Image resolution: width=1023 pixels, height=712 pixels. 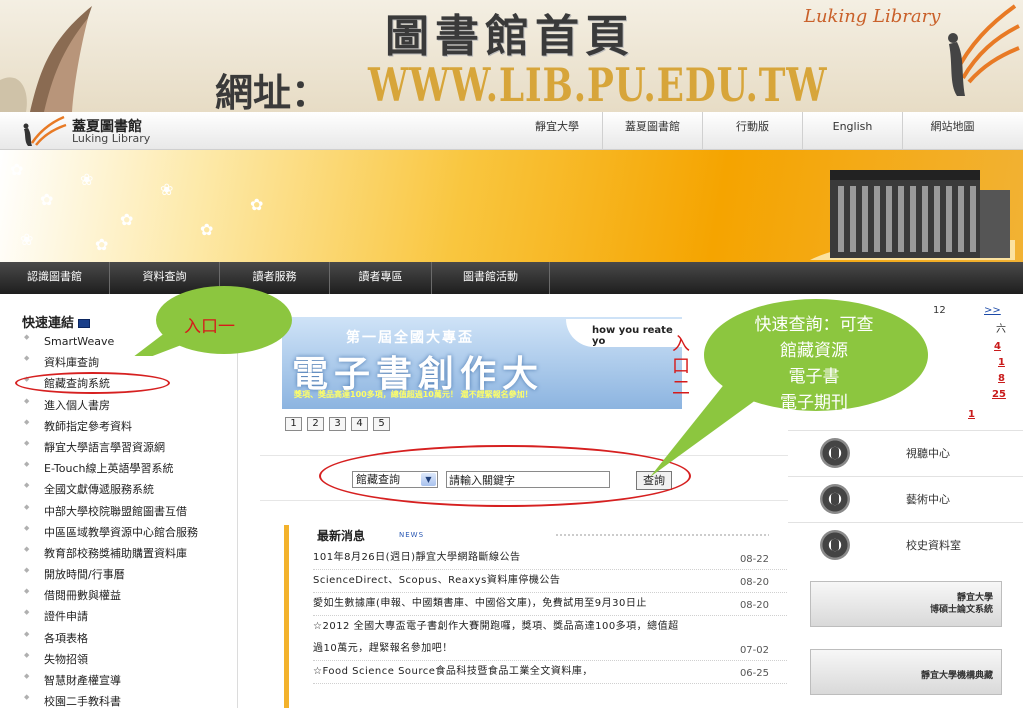 I want to click on top-links: 靜宜大學 蓋夏圖書館 行動版 English 網站地圖, so click(x=757, y=131).